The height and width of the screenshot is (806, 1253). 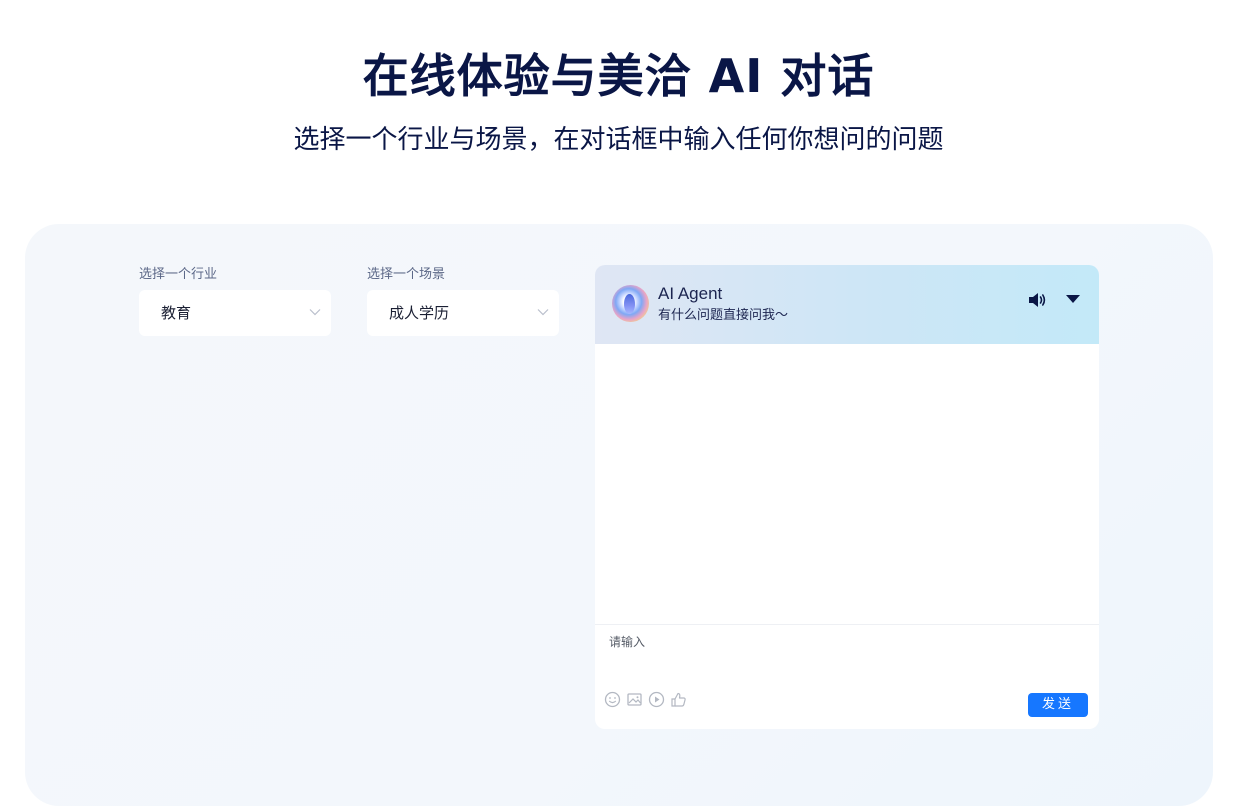 I want to click on chat-header: AI Agent 有什么问题直接问我～, so click(x=847, y=304).